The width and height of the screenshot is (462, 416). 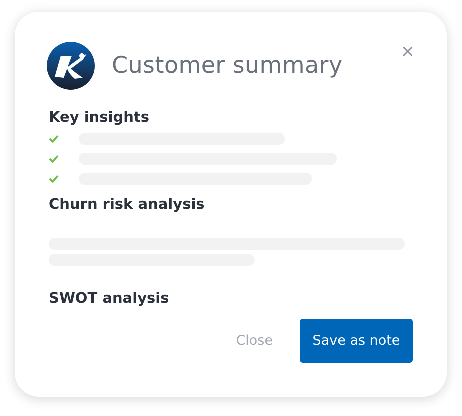 I want to click on logo-icon, so click(x=71, y=66).